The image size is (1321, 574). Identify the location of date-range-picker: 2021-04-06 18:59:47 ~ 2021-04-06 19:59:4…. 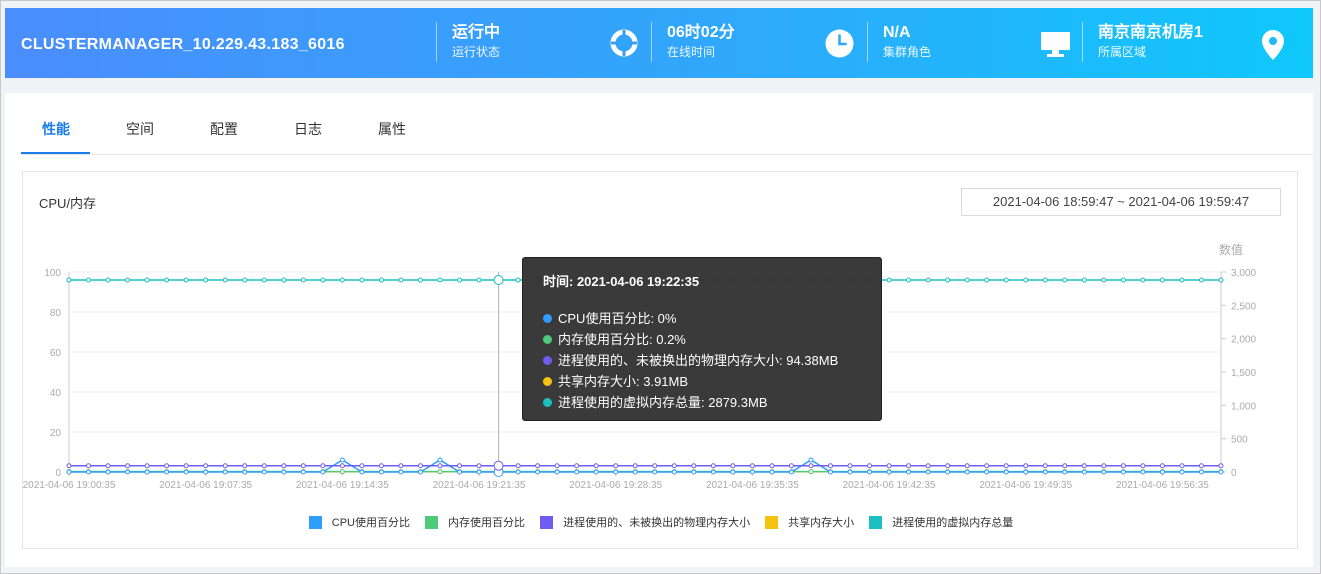
(1121, 202).